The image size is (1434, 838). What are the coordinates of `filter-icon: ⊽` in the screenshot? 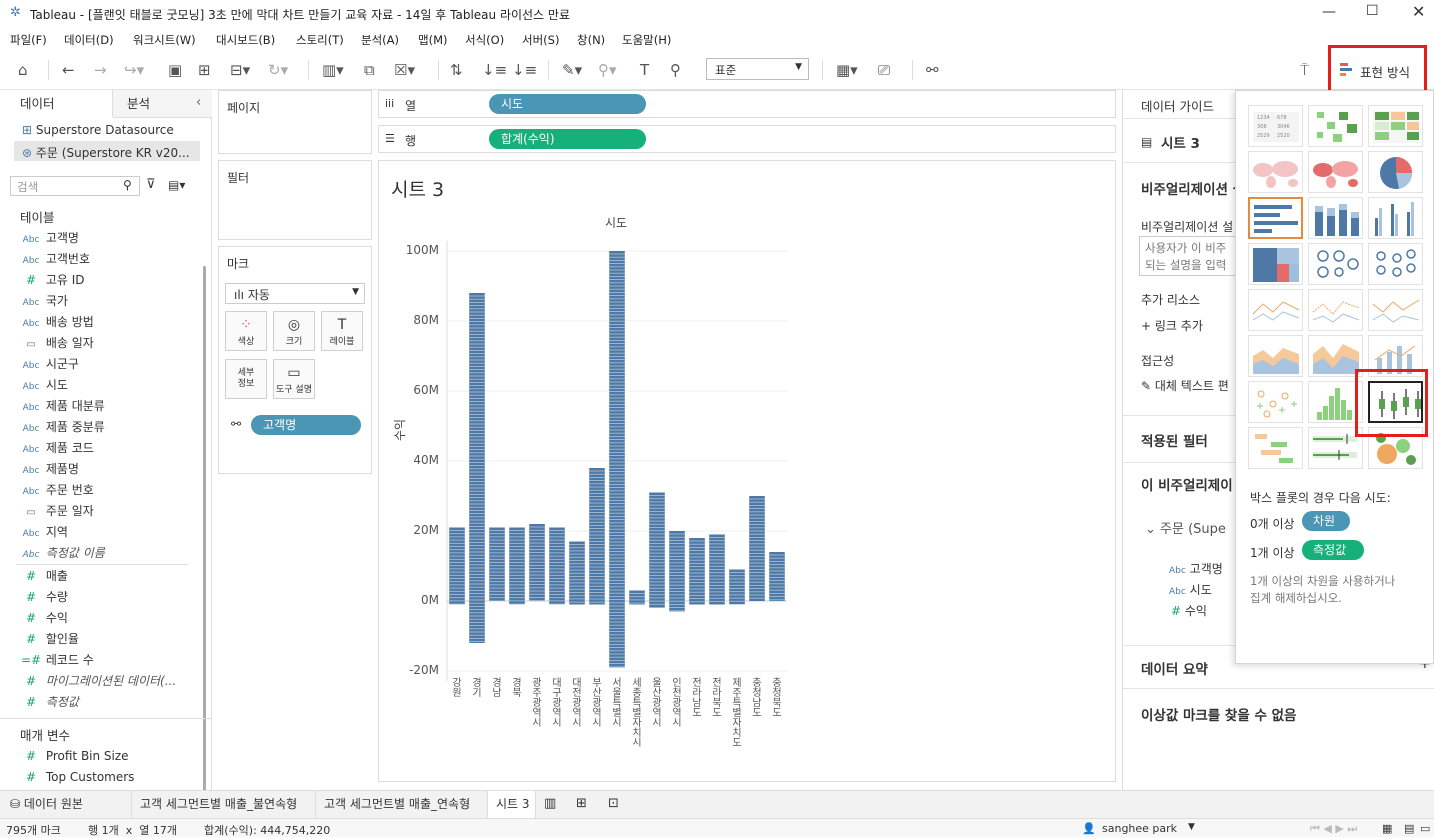 It's located at (151, 184).